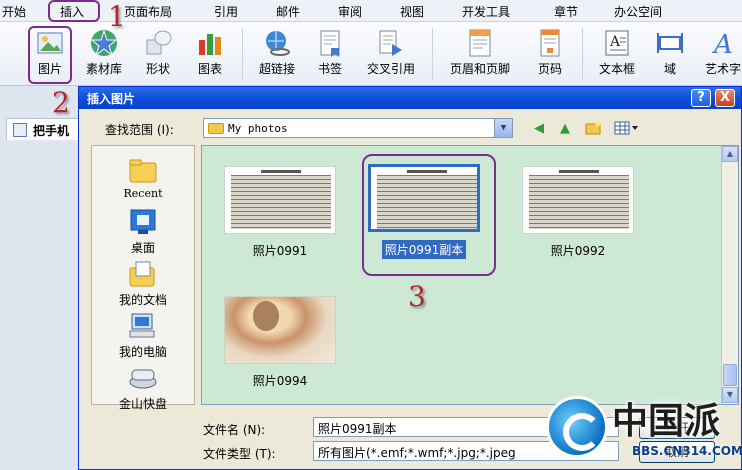 The width and height of the screenshot is (742, 470). I want to click on my-computer-icon, so click(143, 326).